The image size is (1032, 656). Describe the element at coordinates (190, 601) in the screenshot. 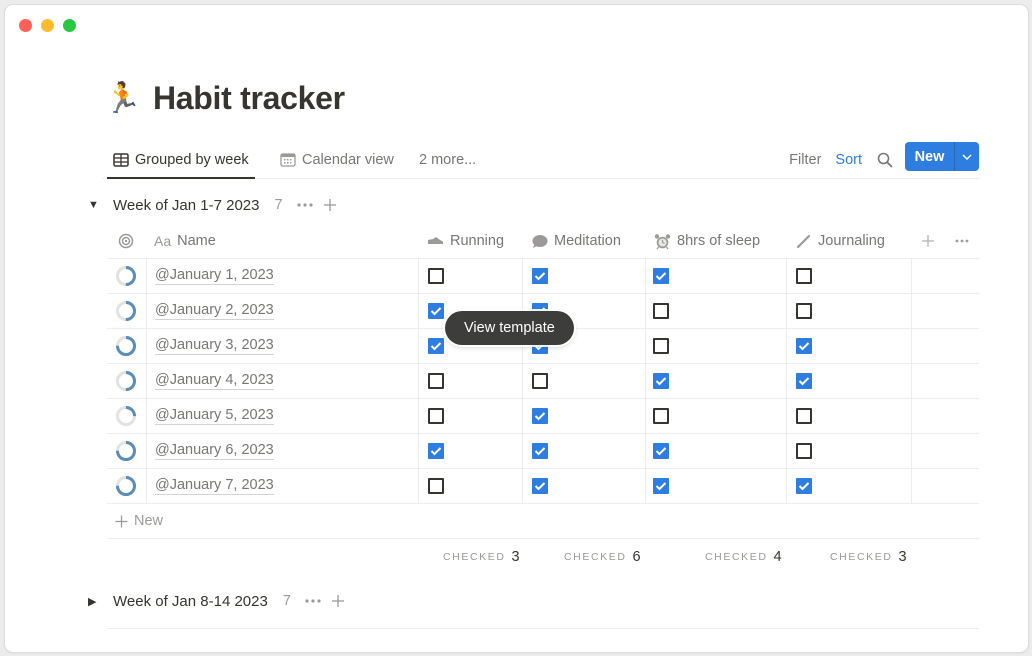

I see `group-title: Week of Jan 8-14 2023` at that location.